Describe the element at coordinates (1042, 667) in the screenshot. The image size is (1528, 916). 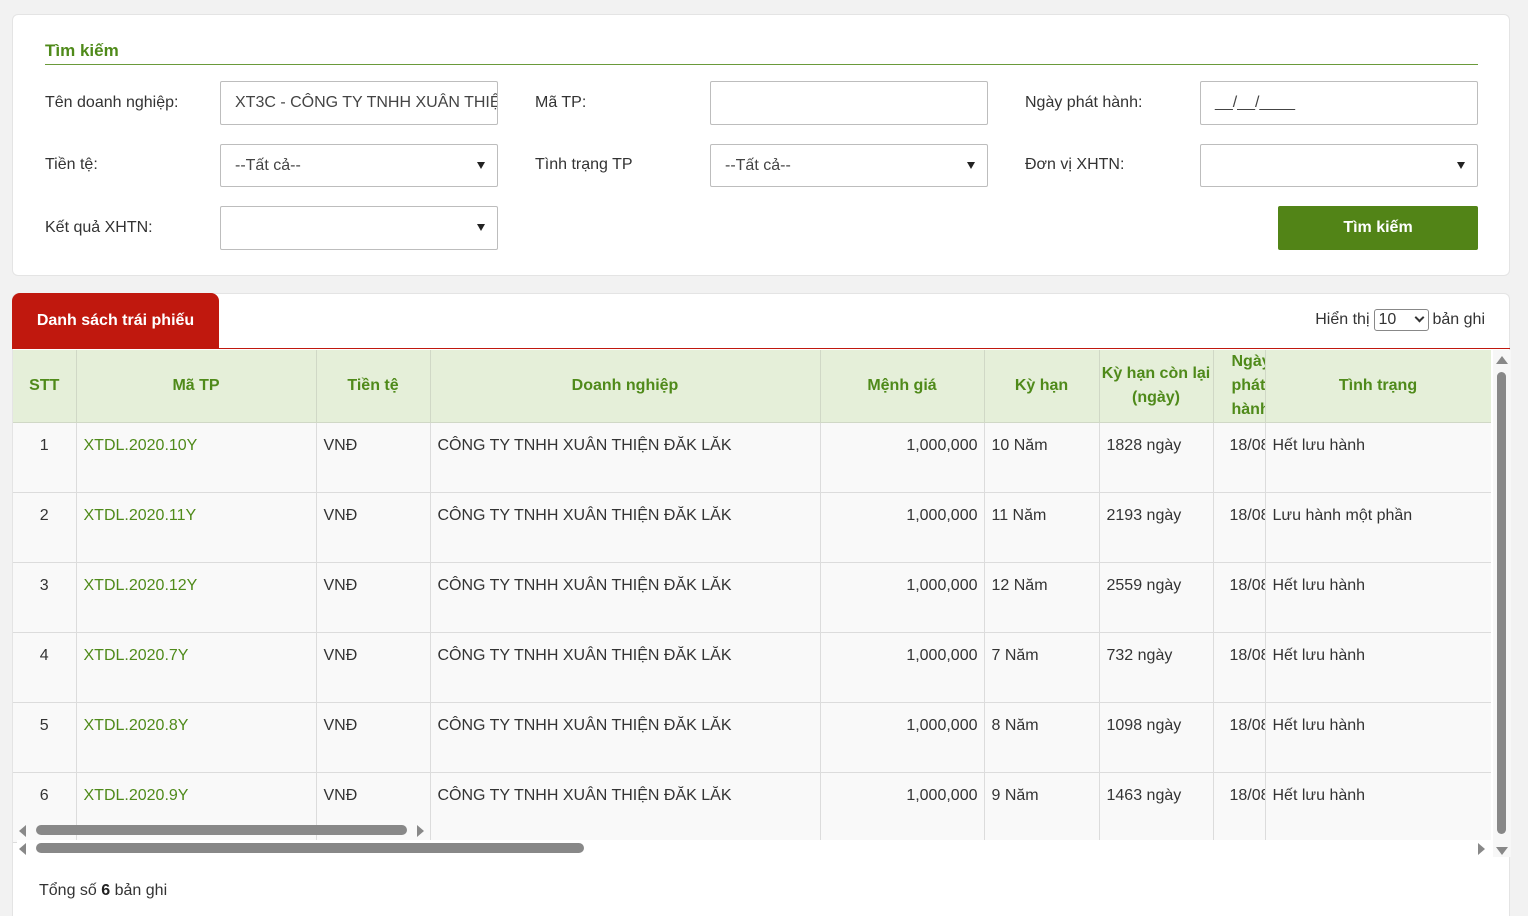
I see `cell-term: 7 Năm` at that location.